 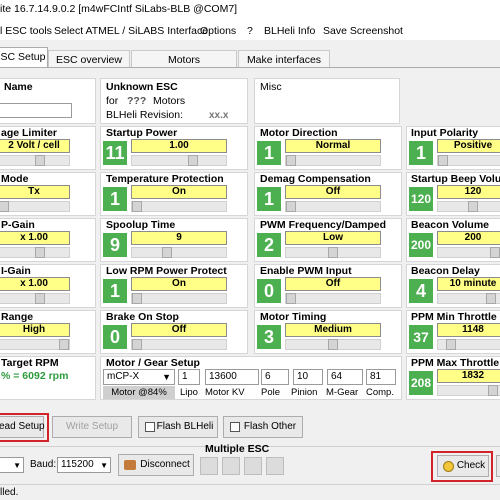 I want to click on enable-pwm-slider, so click(x=333, y=298).